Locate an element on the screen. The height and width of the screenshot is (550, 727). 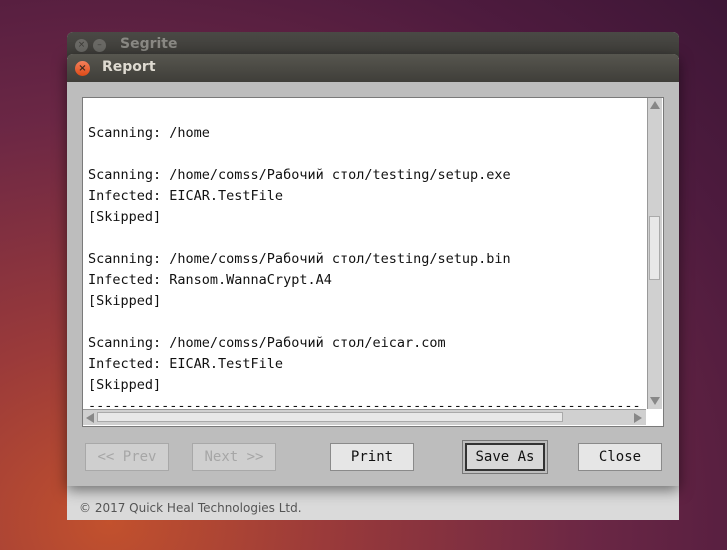
print-button: Print is located at coordinates (372, 457).